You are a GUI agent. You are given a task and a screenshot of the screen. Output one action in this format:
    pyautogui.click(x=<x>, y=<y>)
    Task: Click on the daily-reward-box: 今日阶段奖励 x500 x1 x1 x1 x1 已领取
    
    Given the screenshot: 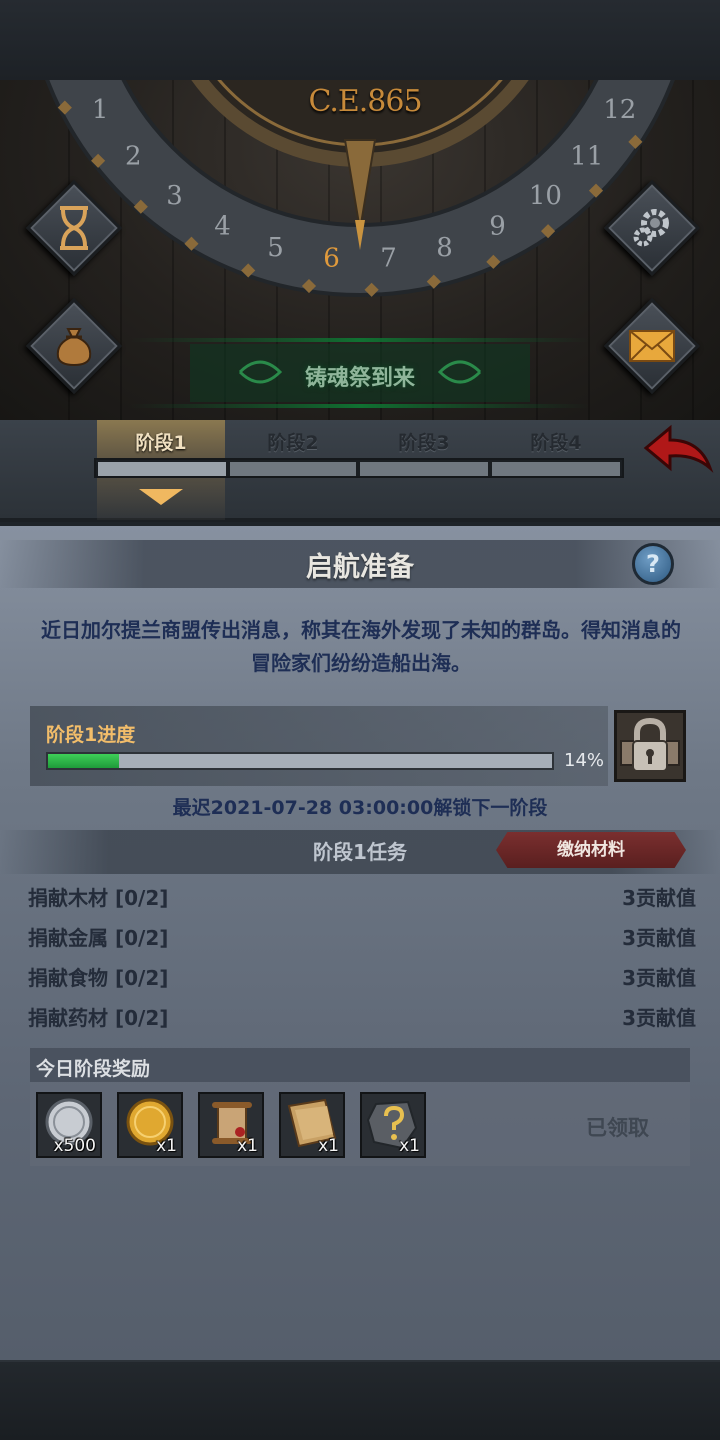 What is the action you would take?
    pyautogui.click(x=360, y=1107)
    